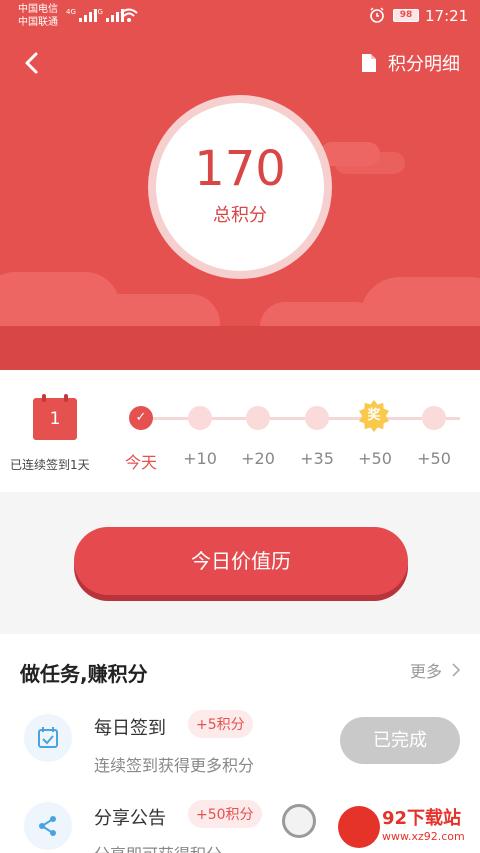  I want to click on calendar-icon: 1, so click(55, 417).